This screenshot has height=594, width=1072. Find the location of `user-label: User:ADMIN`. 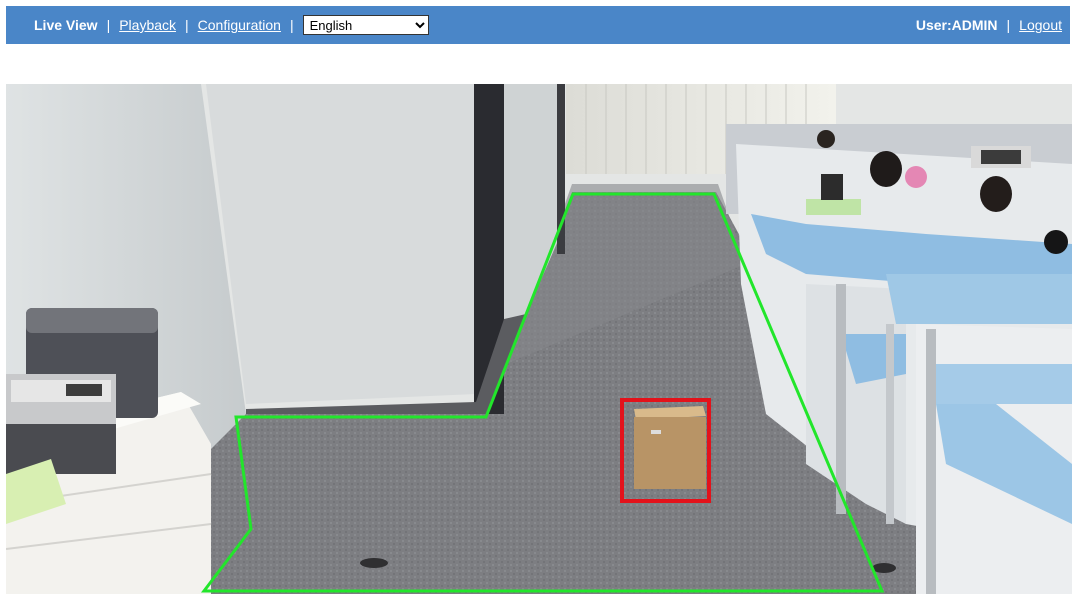

user-label: User:ADMIN is located at coordinates (956, 25).